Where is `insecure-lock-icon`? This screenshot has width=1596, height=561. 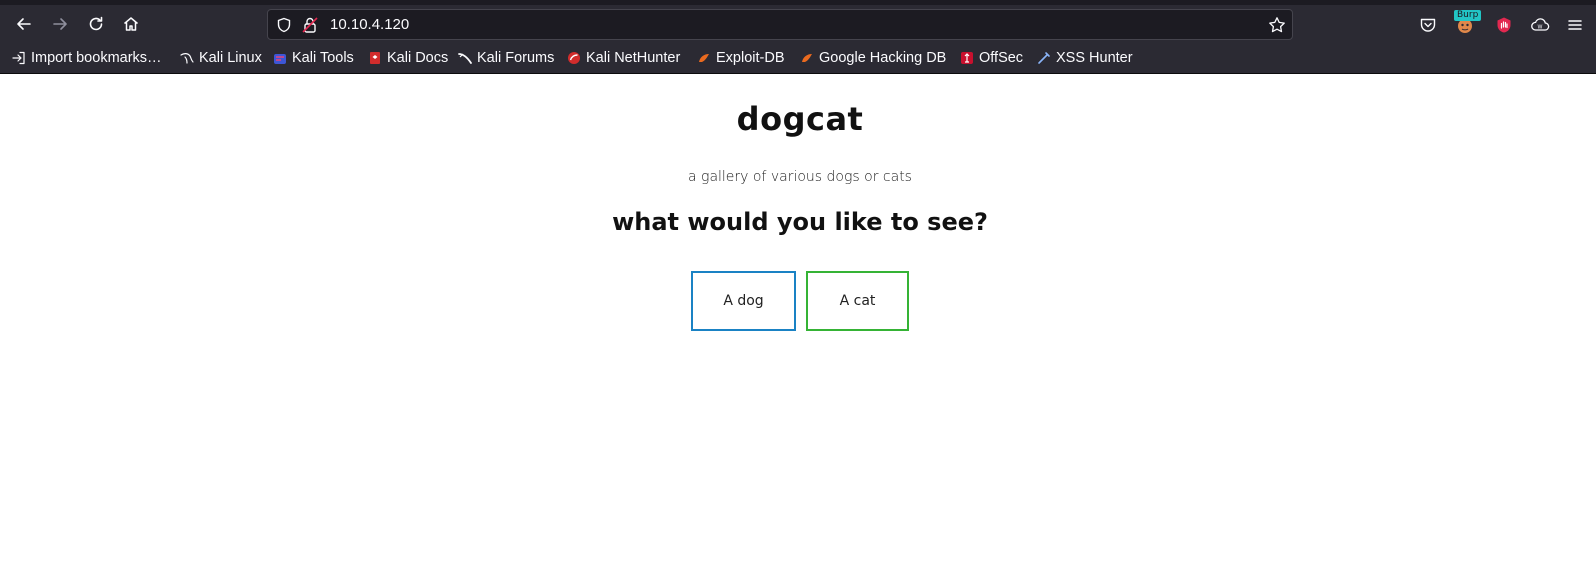 insecure-lock-icon is located at coordinates (310, 25).